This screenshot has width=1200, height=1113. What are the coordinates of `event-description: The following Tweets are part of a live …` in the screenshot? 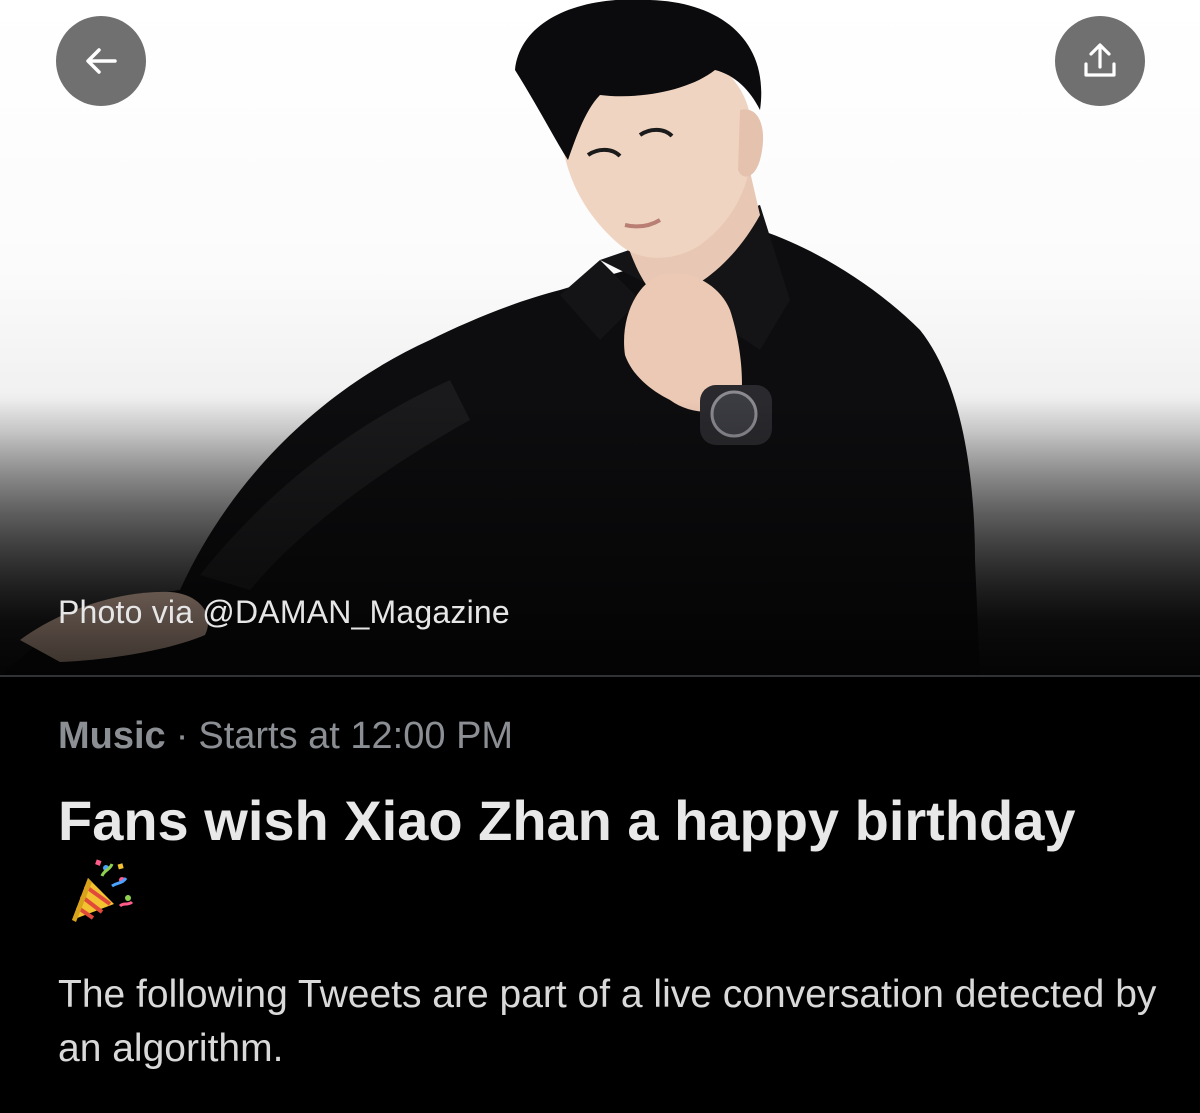 It's located at (607, 1021).